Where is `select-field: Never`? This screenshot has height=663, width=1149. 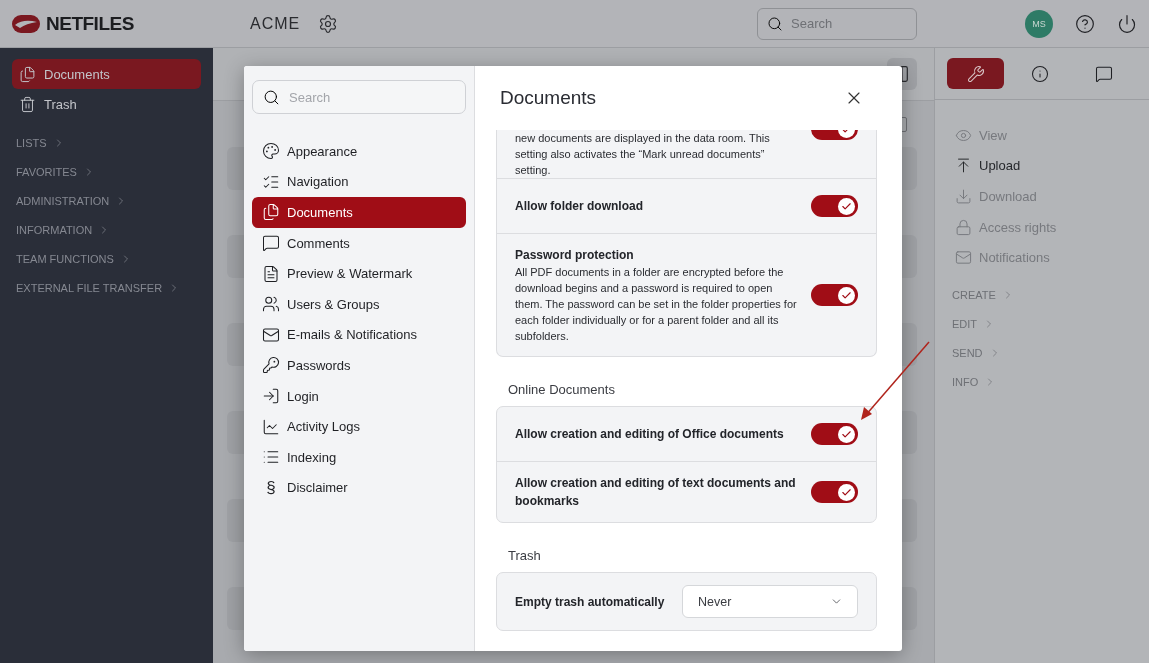 select-field: Never is located at coordinates (770, 601).